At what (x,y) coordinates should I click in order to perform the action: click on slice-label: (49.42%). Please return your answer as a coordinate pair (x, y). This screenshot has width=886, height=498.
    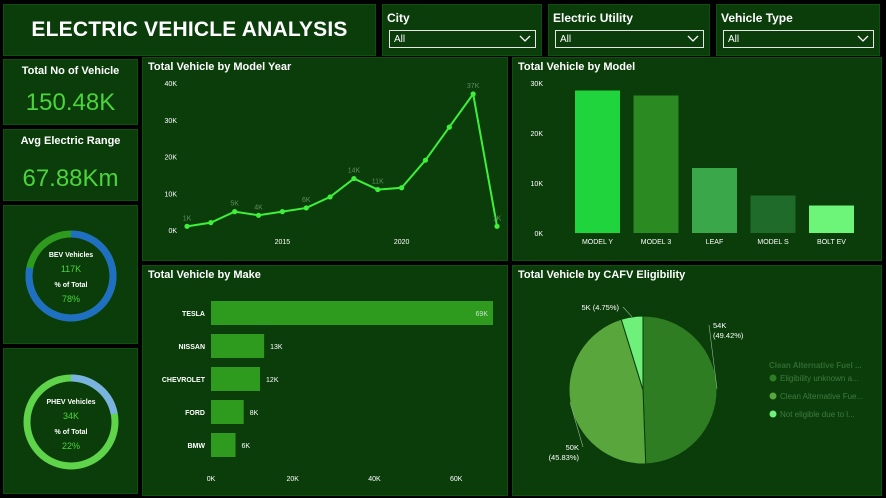
    Looking at the image, I should click on (728, 335).